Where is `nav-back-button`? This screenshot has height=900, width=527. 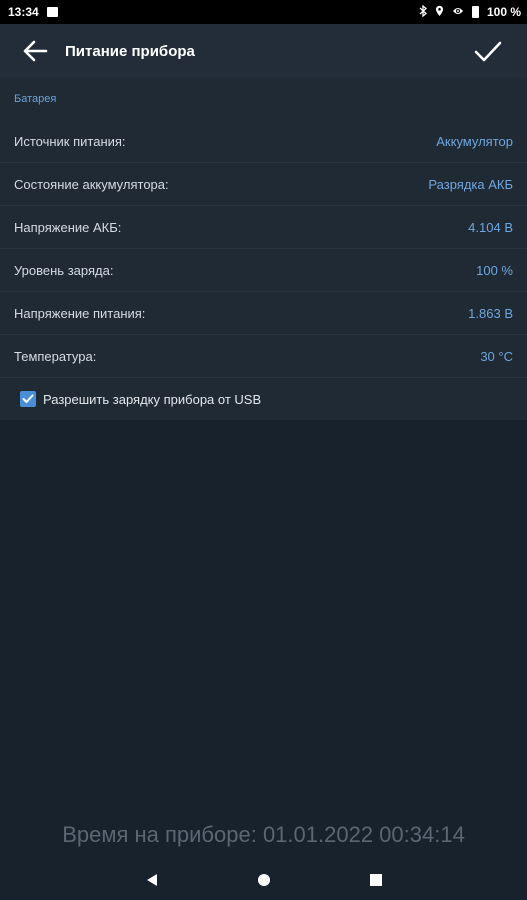 nav-back-button is located at coordinates (152, 880).